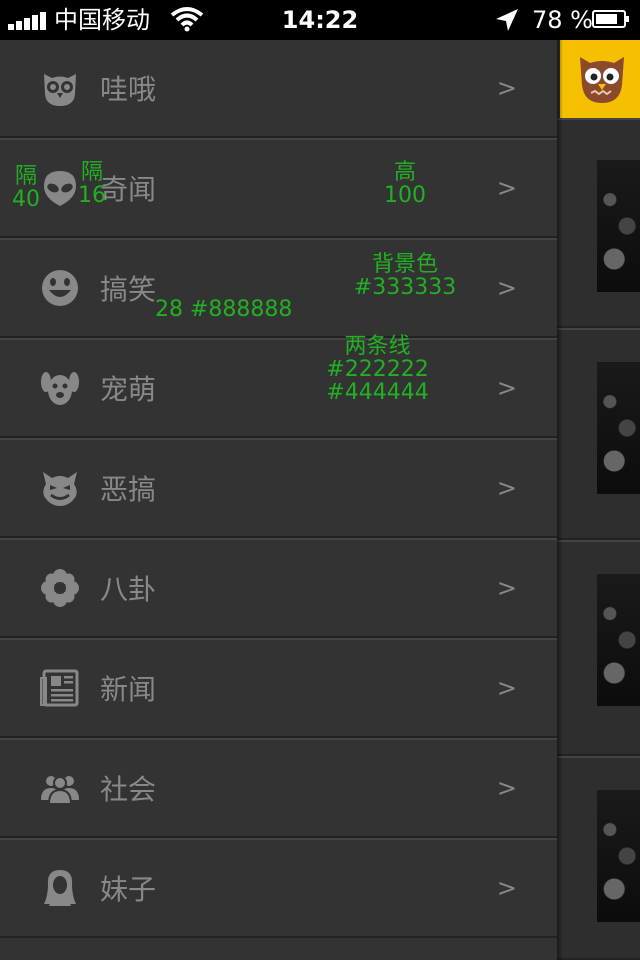 The image size is (640, 960). Describe the element at coordinates (128, 689) in the screenshot. I see `menu-item-label: 新闻` at that location.